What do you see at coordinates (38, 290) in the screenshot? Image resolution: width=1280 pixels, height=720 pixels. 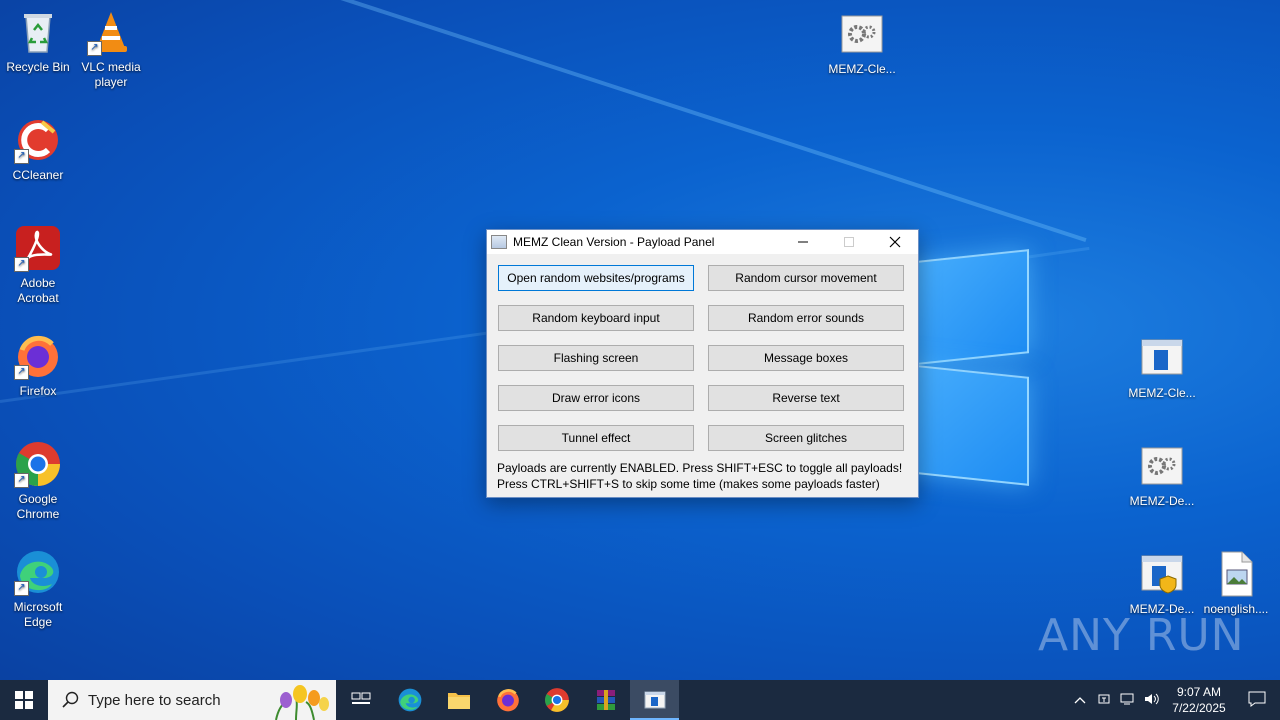 I see `desktop-icon-label: Adobe Acrobat` at bounding box center [38, 290].